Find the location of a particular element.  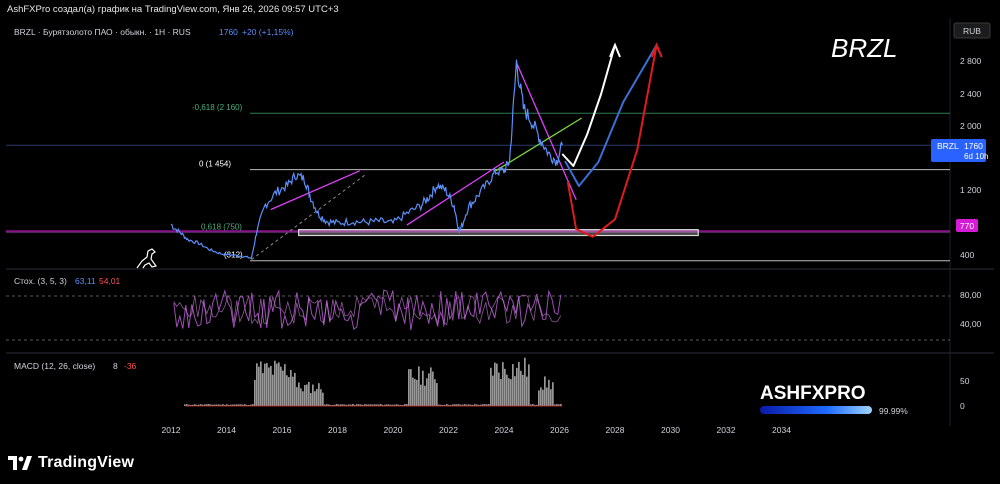

price-tick-4: 1 200 is located at coordinates (971, 190).